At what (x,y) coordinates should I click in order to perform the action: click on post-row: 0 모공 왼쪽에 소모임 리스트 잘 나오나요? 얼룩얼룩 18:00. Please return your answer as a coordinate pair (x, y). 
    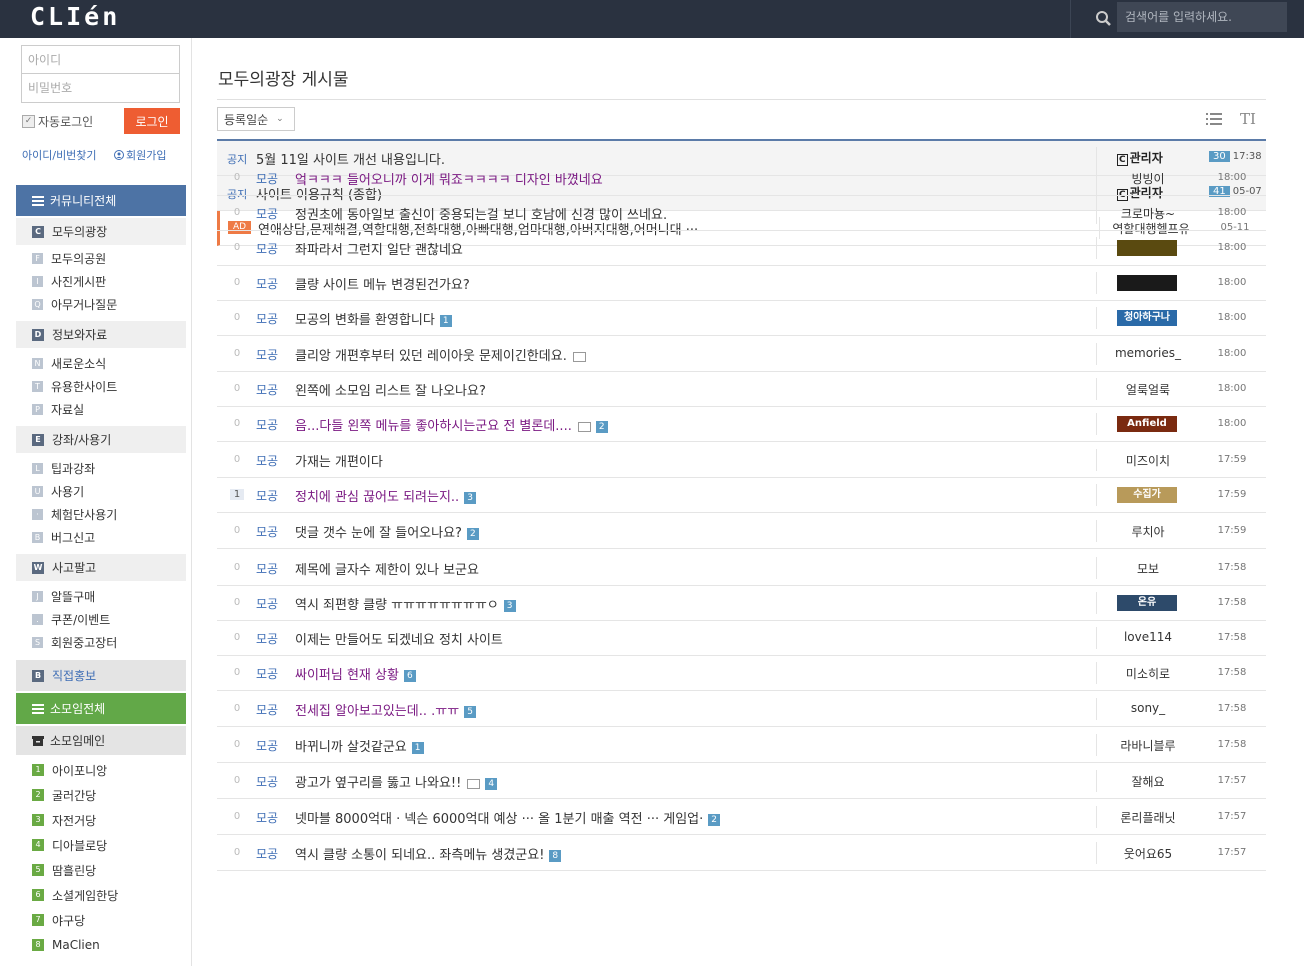
    Looking at the image, I should click on (741, 389).